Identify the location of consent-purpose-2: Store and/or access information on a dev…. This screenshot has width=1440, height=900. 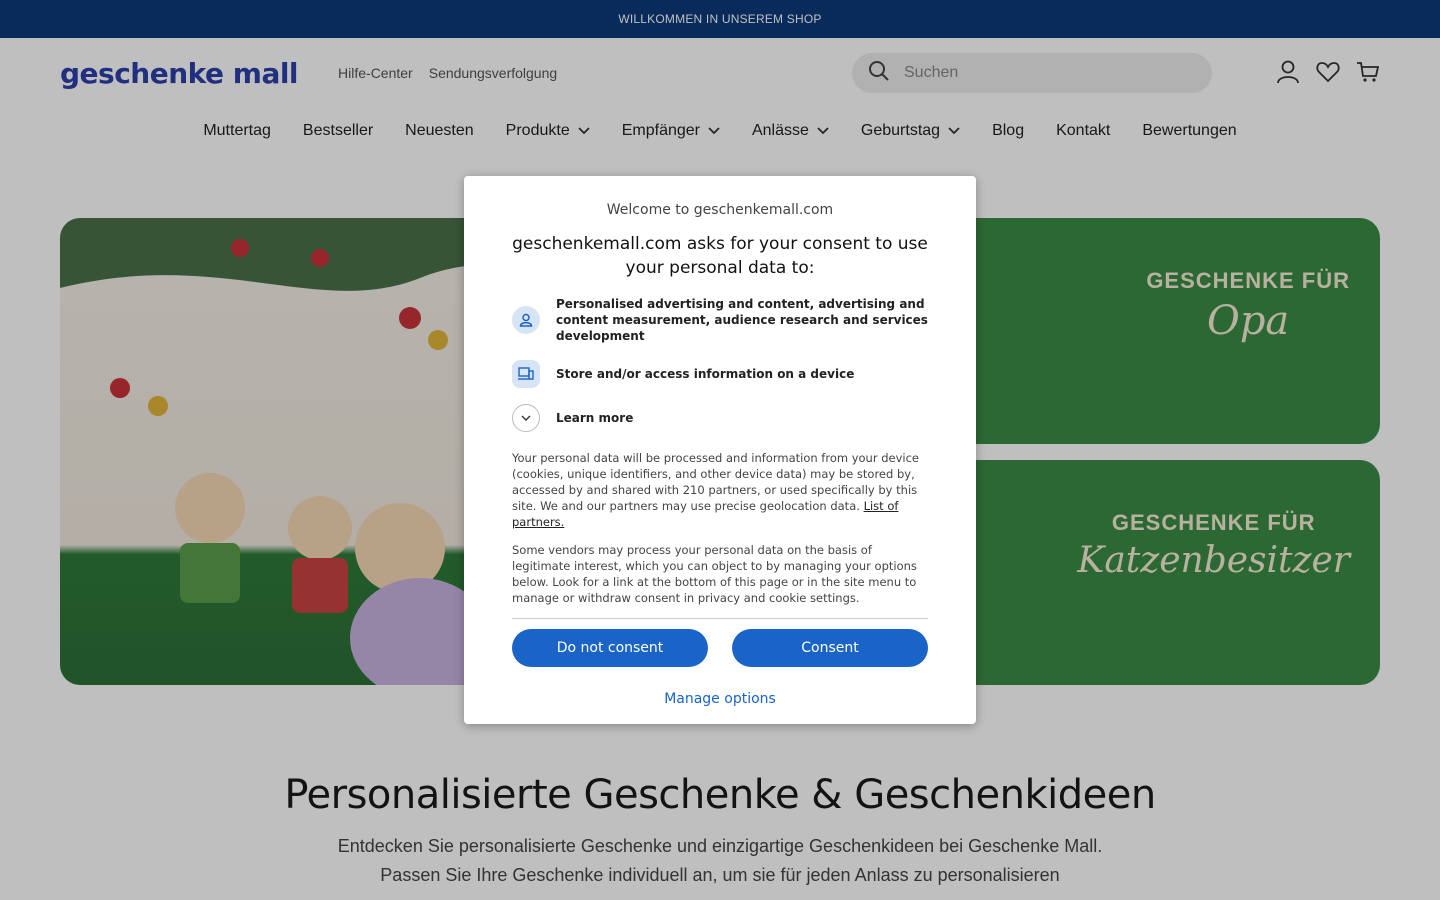
(720, 374).